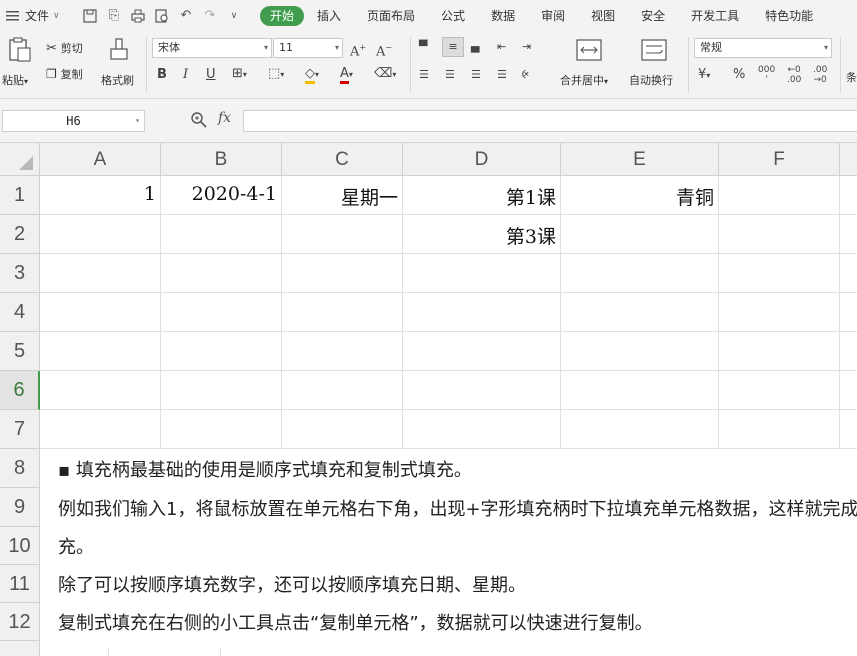  Describe the element at coordinates (476, 75) in the screenshot. I see `align-right-icon: ☰` at that location.